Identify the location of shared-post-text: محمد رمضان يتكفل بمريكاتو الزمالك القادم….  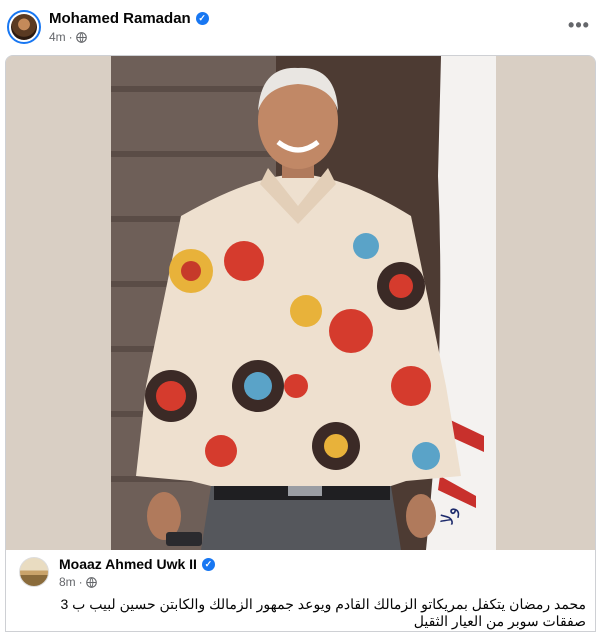
(323, 612).